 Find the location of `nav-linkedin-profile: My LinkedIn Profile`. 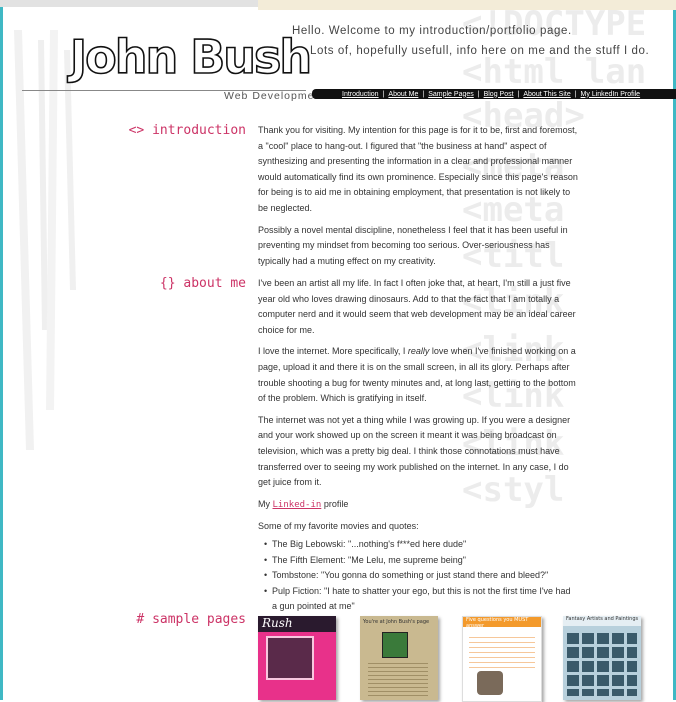

nav-linkedin-profile: My LinkedIn Profile is located at coordinates (611, 94).